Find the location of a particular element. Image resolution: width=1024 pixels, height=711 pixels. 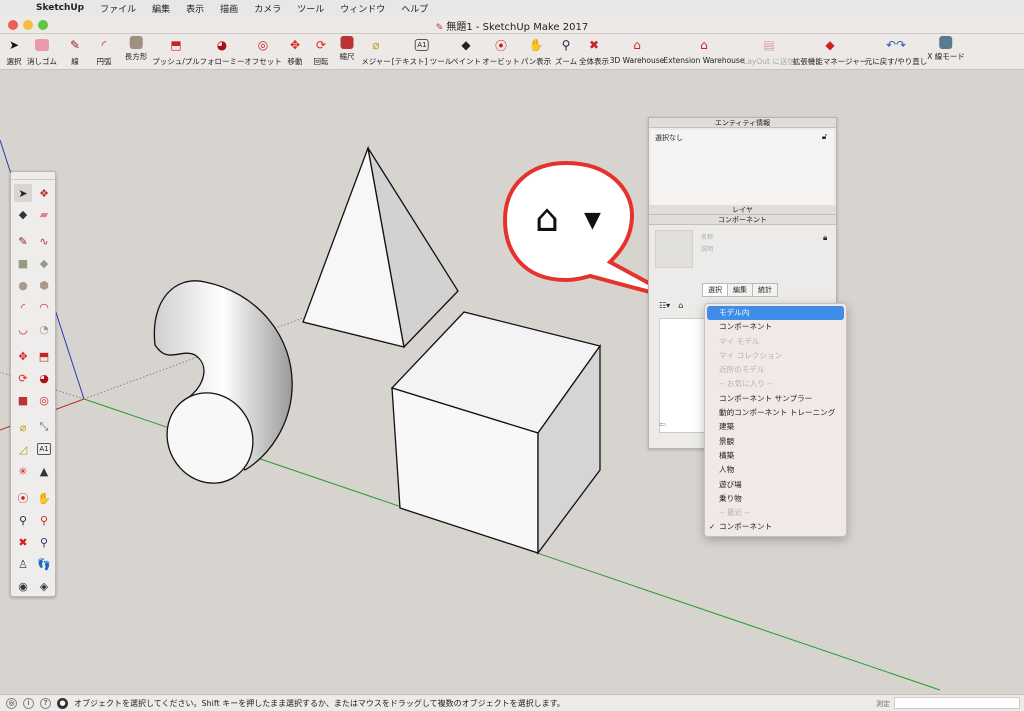

tool-rectangle: 長方形 is located at coordinates (136, 49).